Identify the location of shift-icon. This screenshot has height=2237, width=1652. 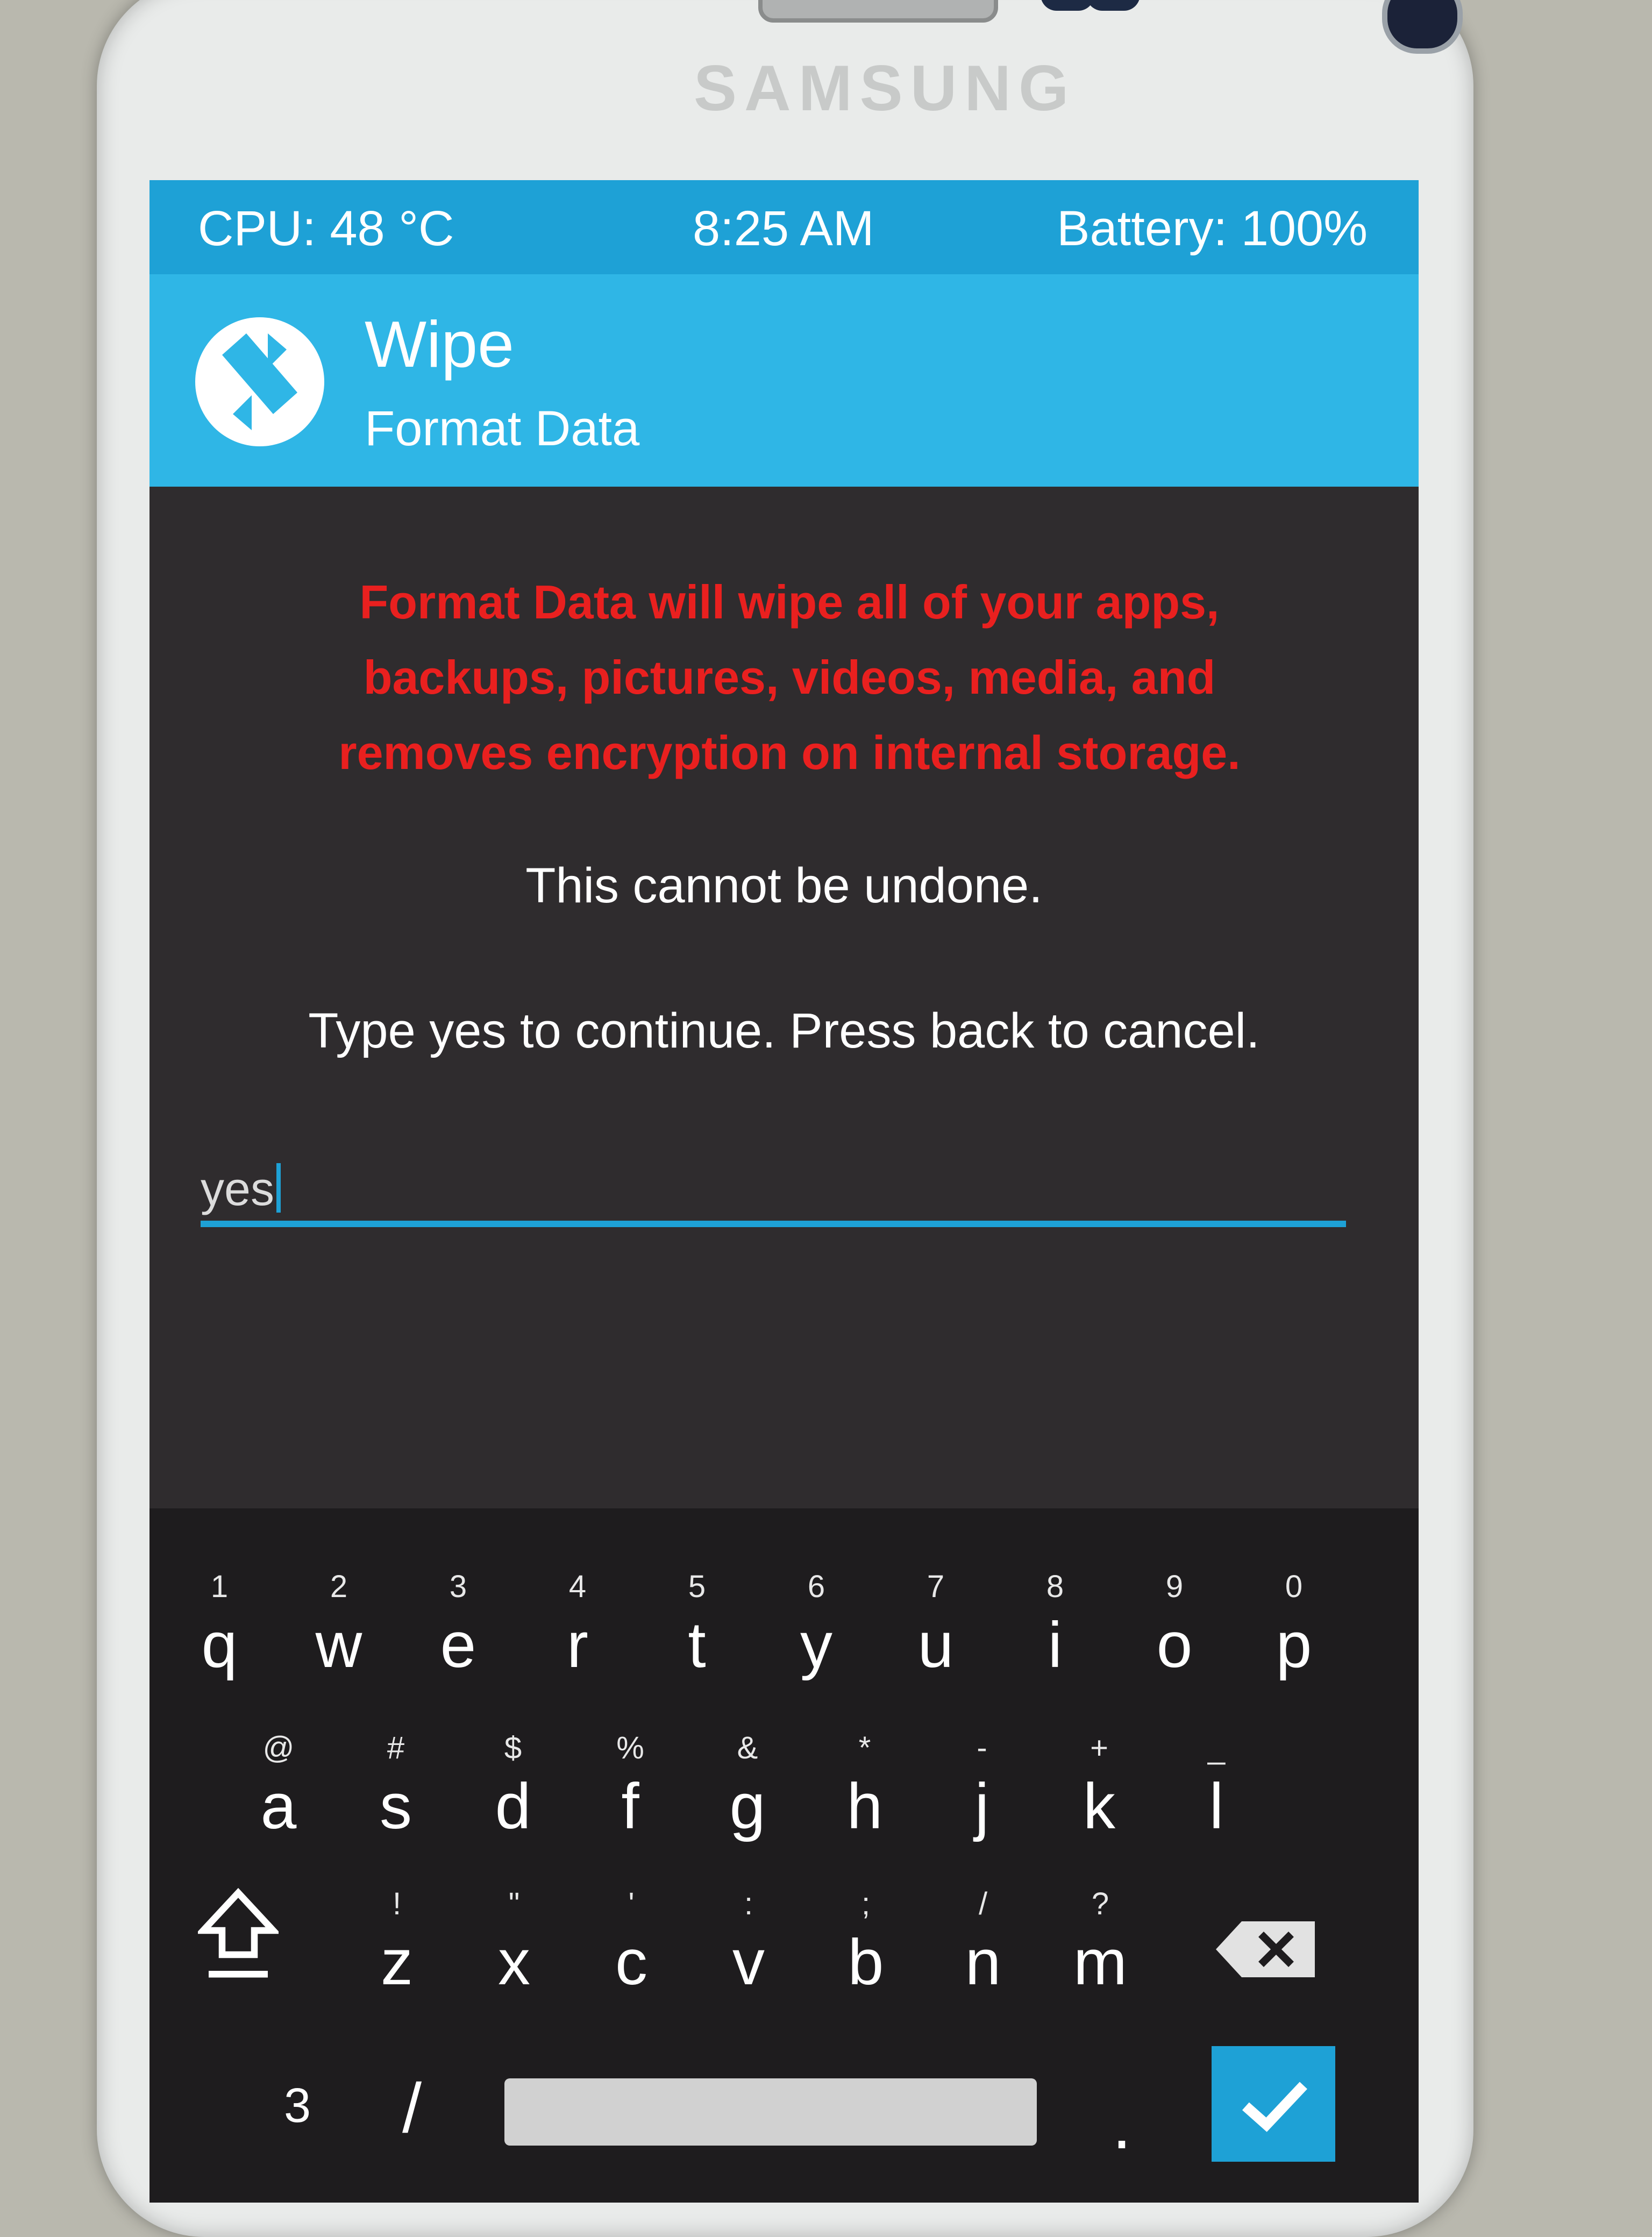
(238, 1939).